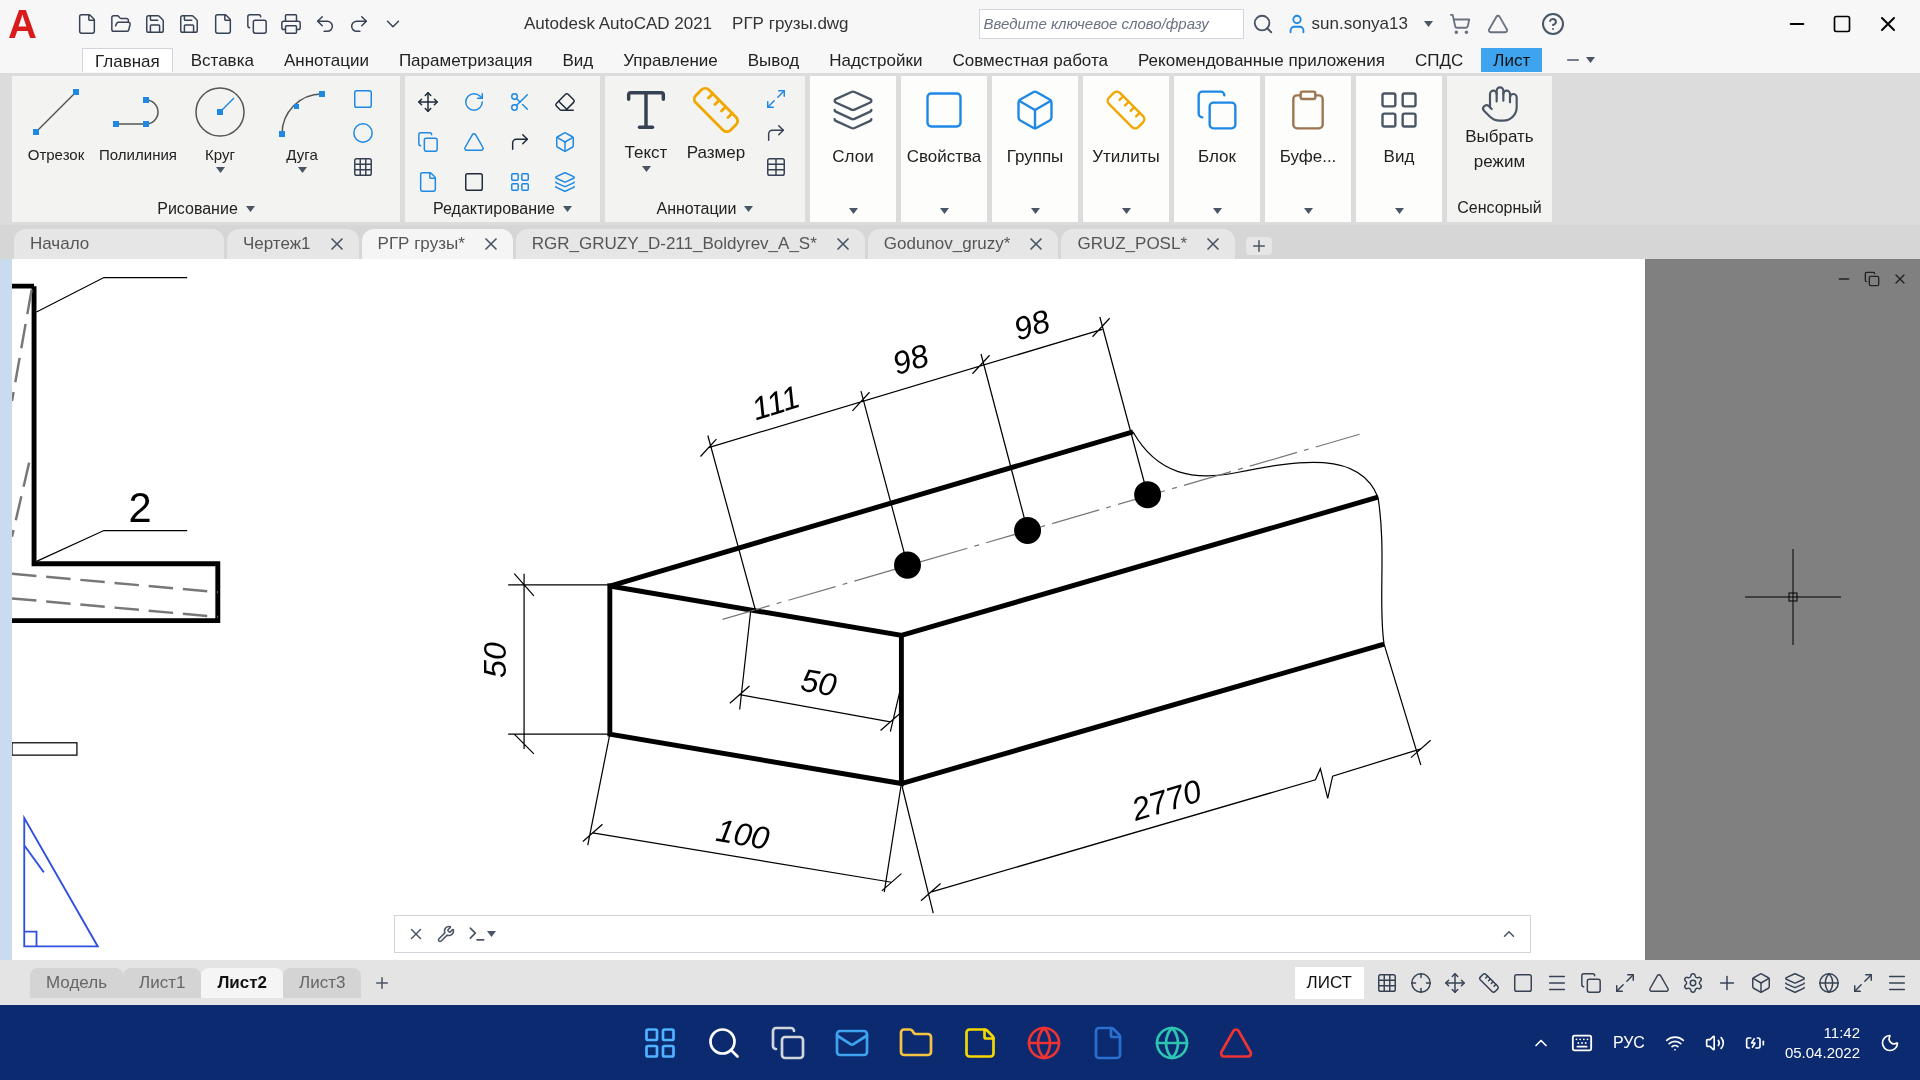  Describe the element at coordinates (963, 244) in the screenshot. I see `document-tab: Godunov_gruzy*` at that location.